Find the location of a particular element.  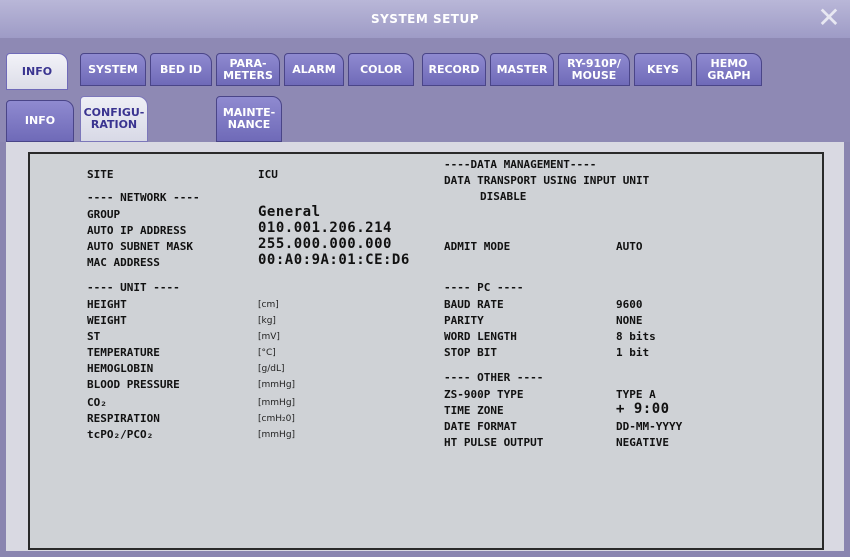

time-zone-label: TIME ZONE is located at coordinates (474, 410).